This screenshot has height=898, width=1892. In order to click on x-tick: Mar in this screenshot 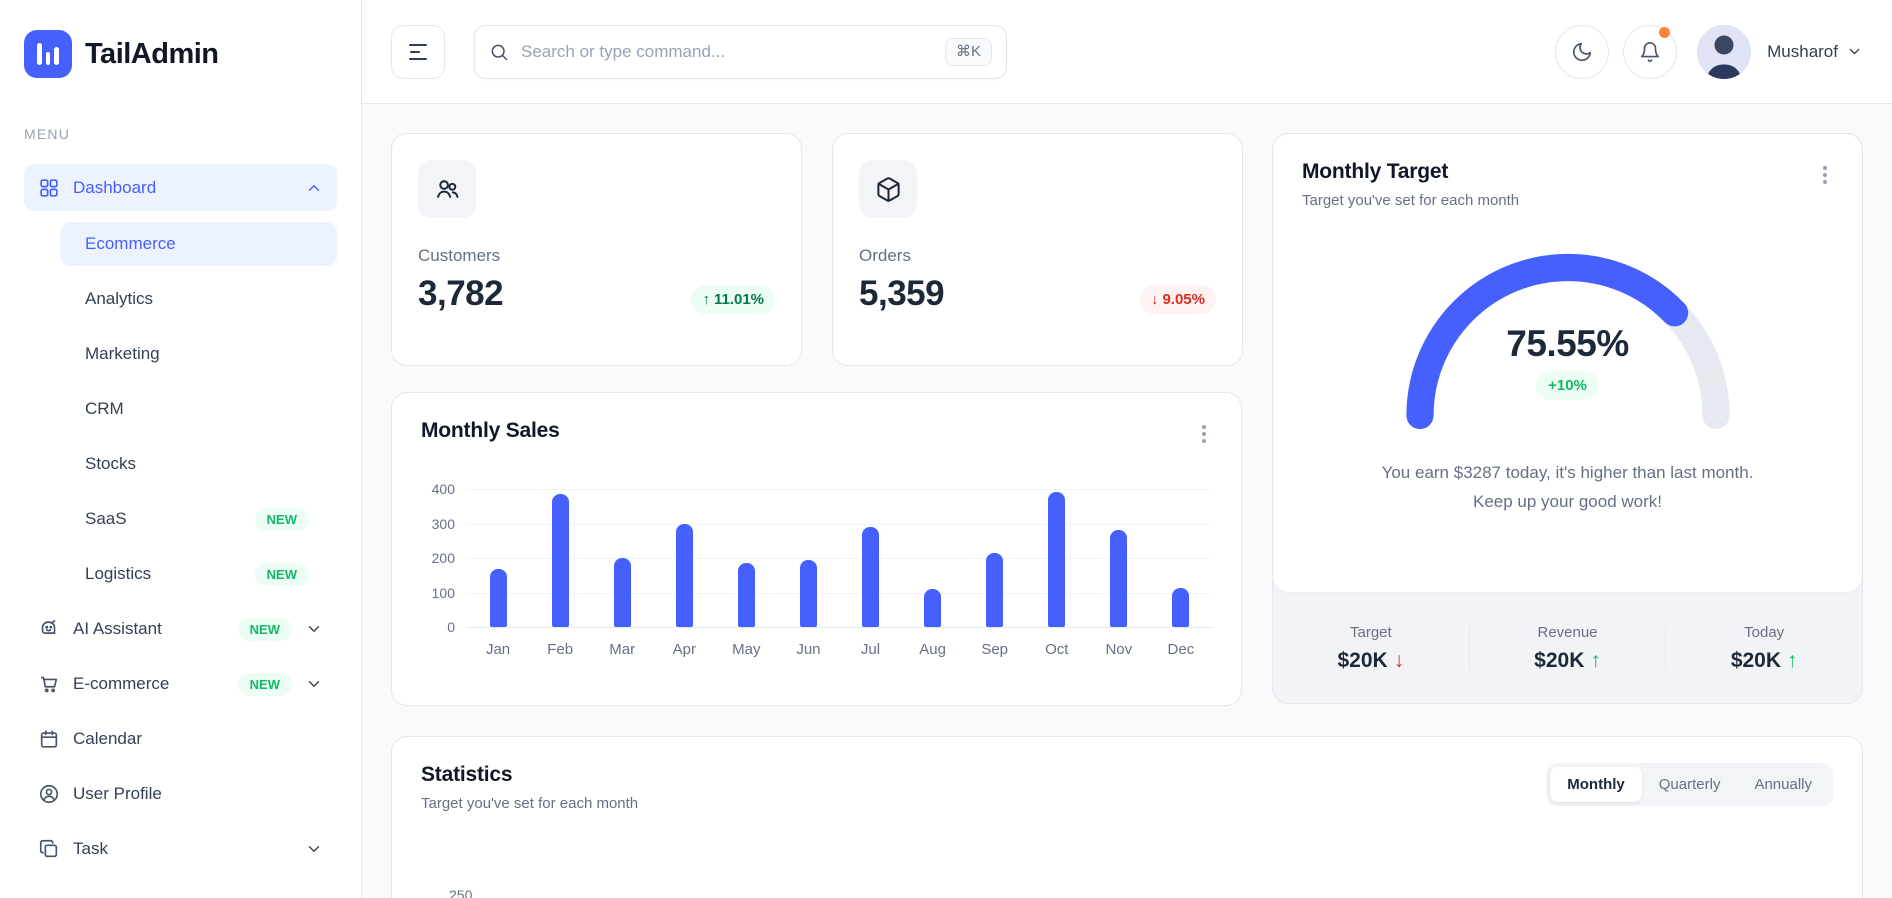, I will do `click(622, 649)`.